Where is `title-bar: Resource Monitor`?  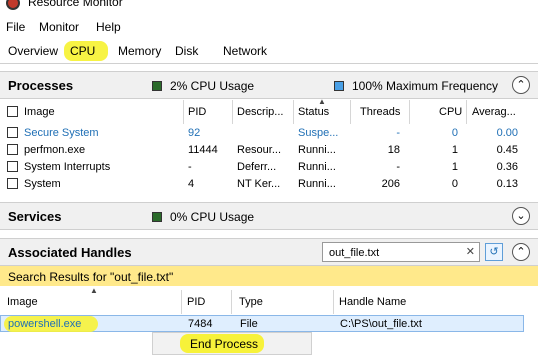
title-bar: Resource Monitor is located at coordinates (269, 7).